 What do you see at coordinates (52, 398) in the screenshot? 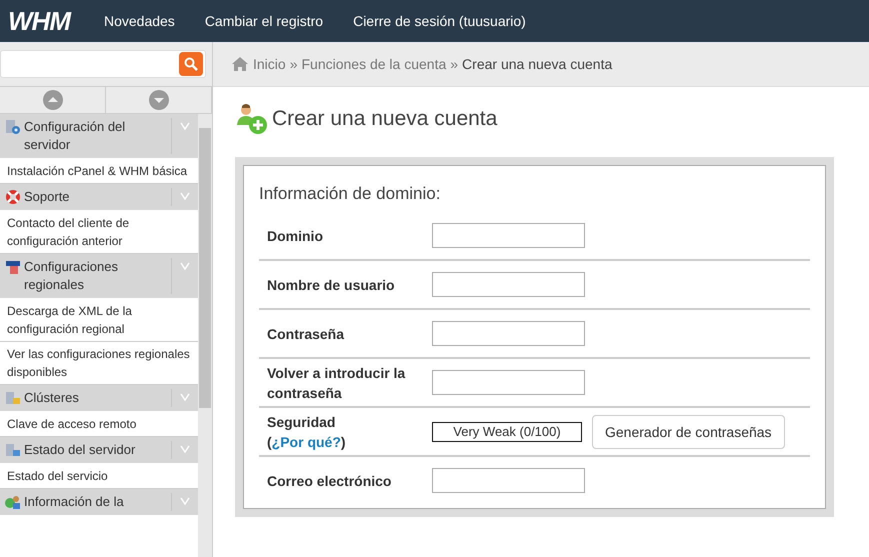
I see `section-title: Clústeres` at bounding box center [52, 398].